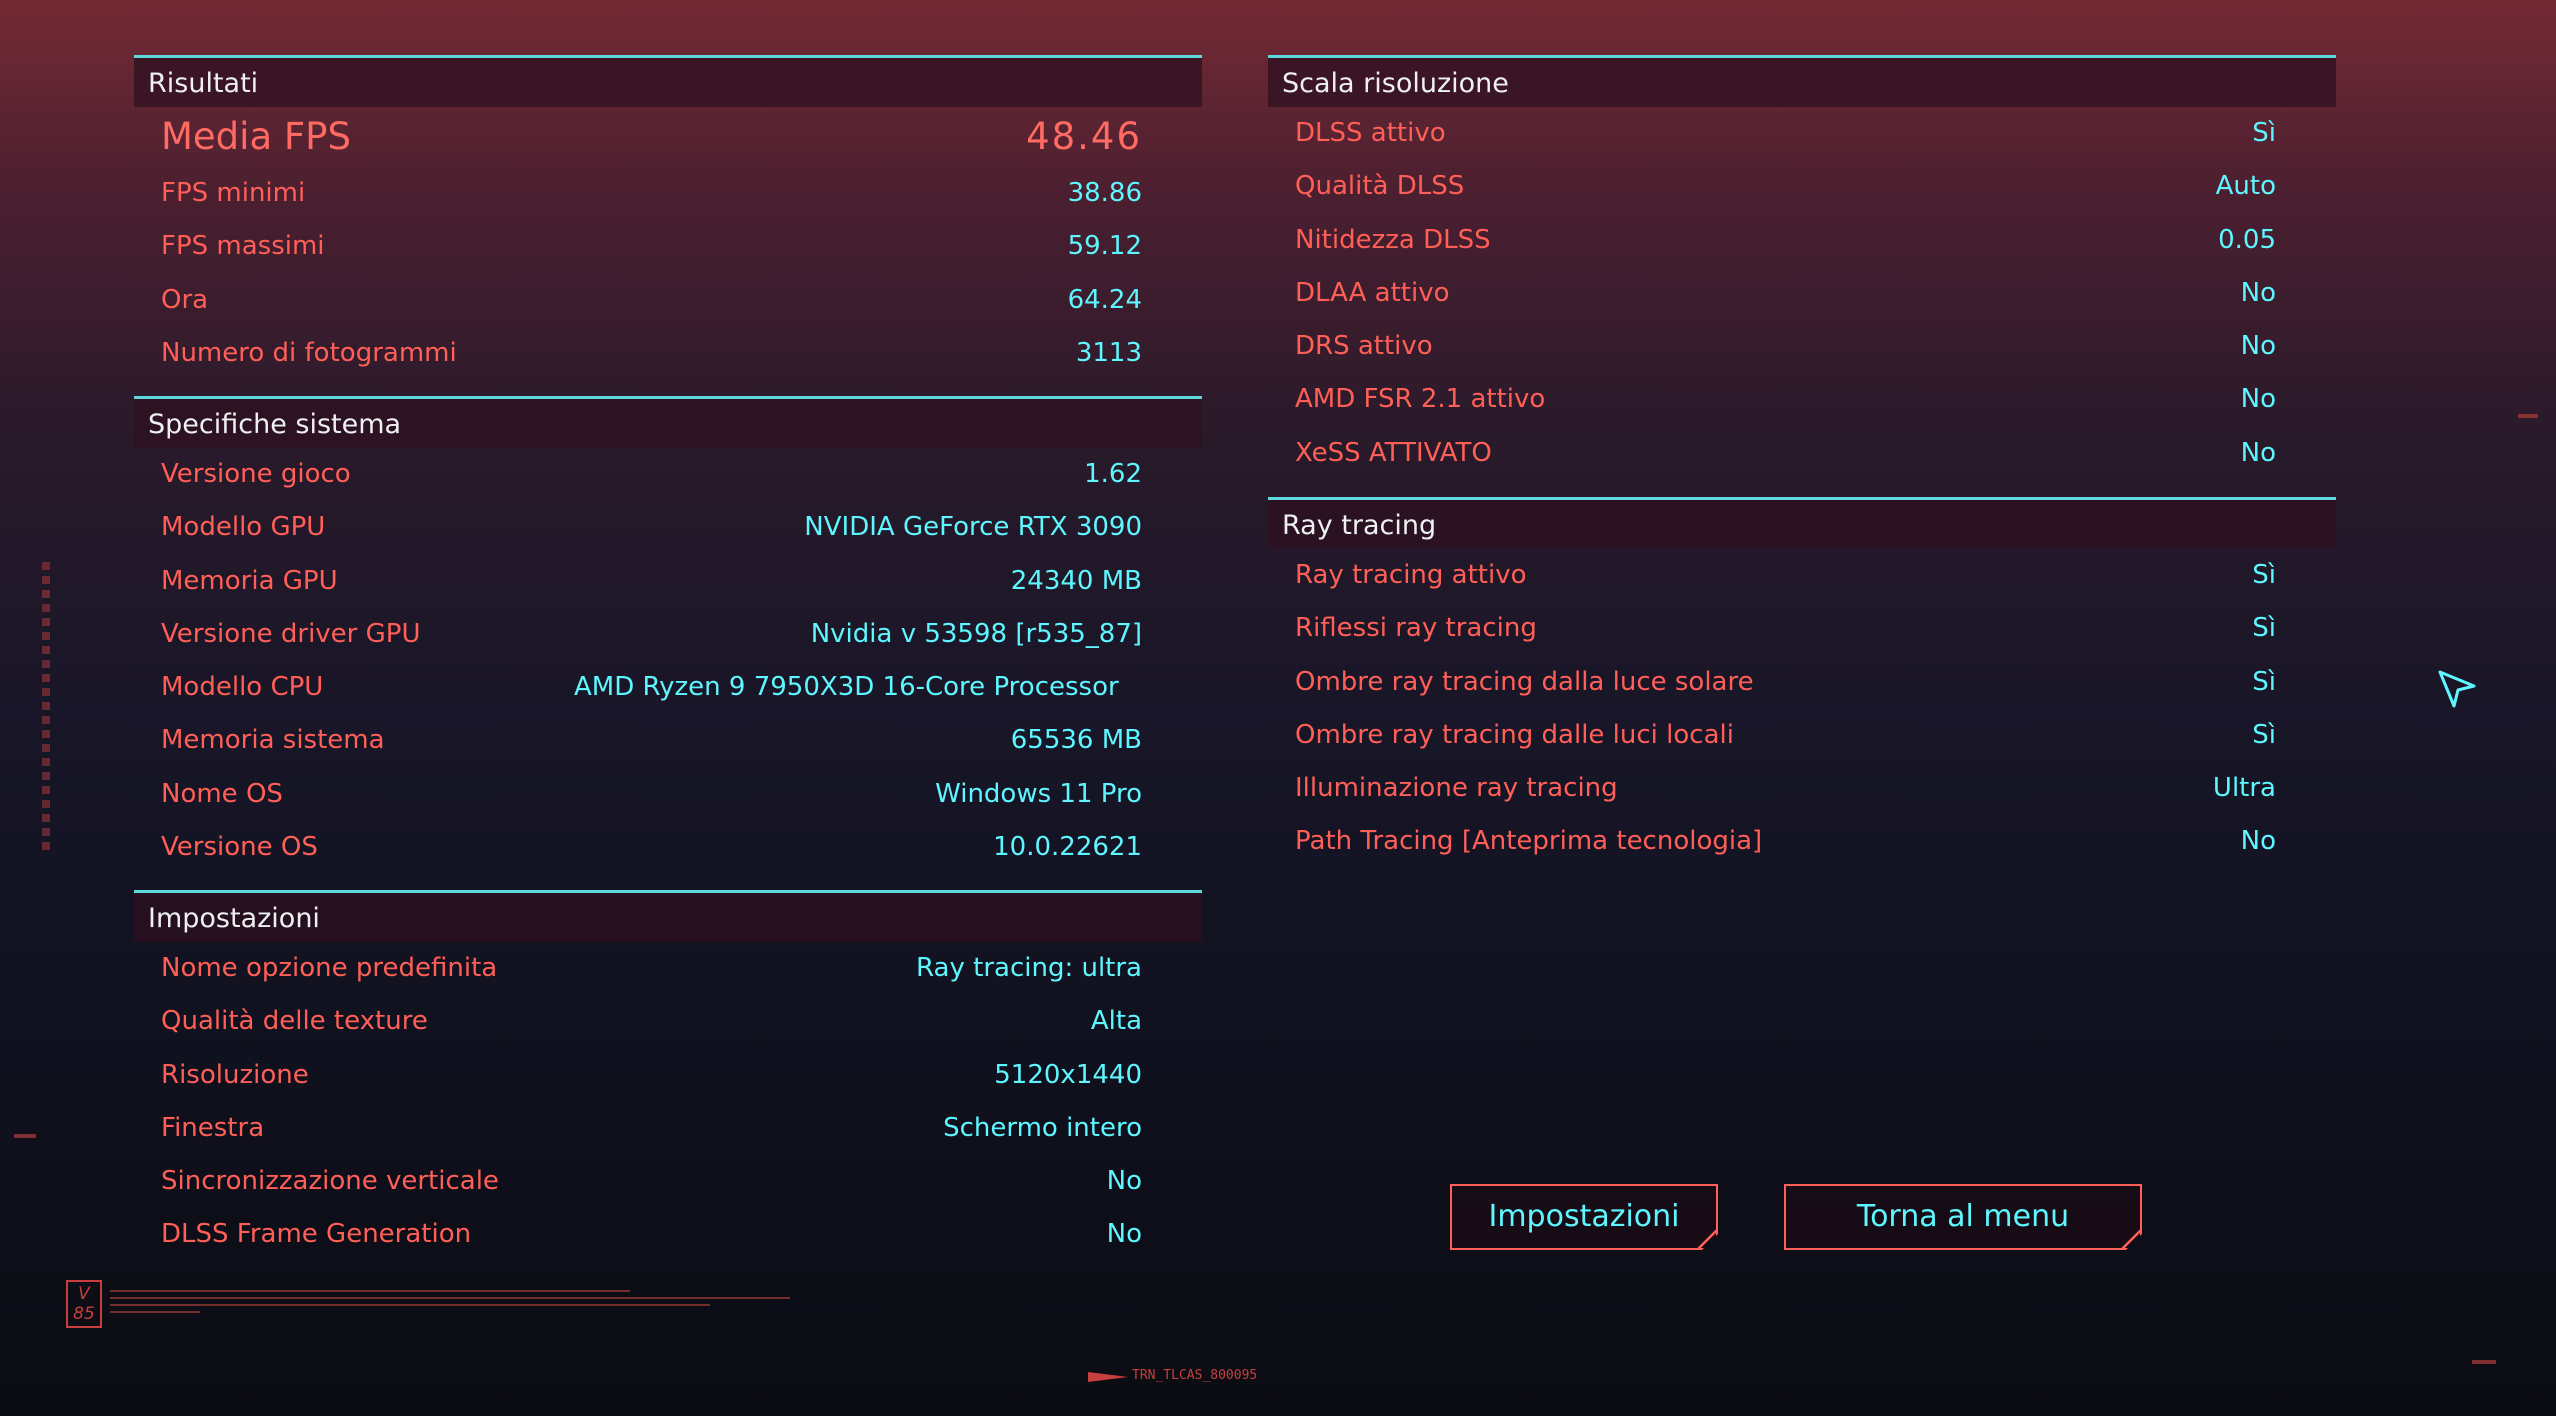 The width and height of the screenshot is (2556, 1416). Describe the element at coordinates (256, 136) in the screenshot. I see `row-label: Media FPS` at that location.